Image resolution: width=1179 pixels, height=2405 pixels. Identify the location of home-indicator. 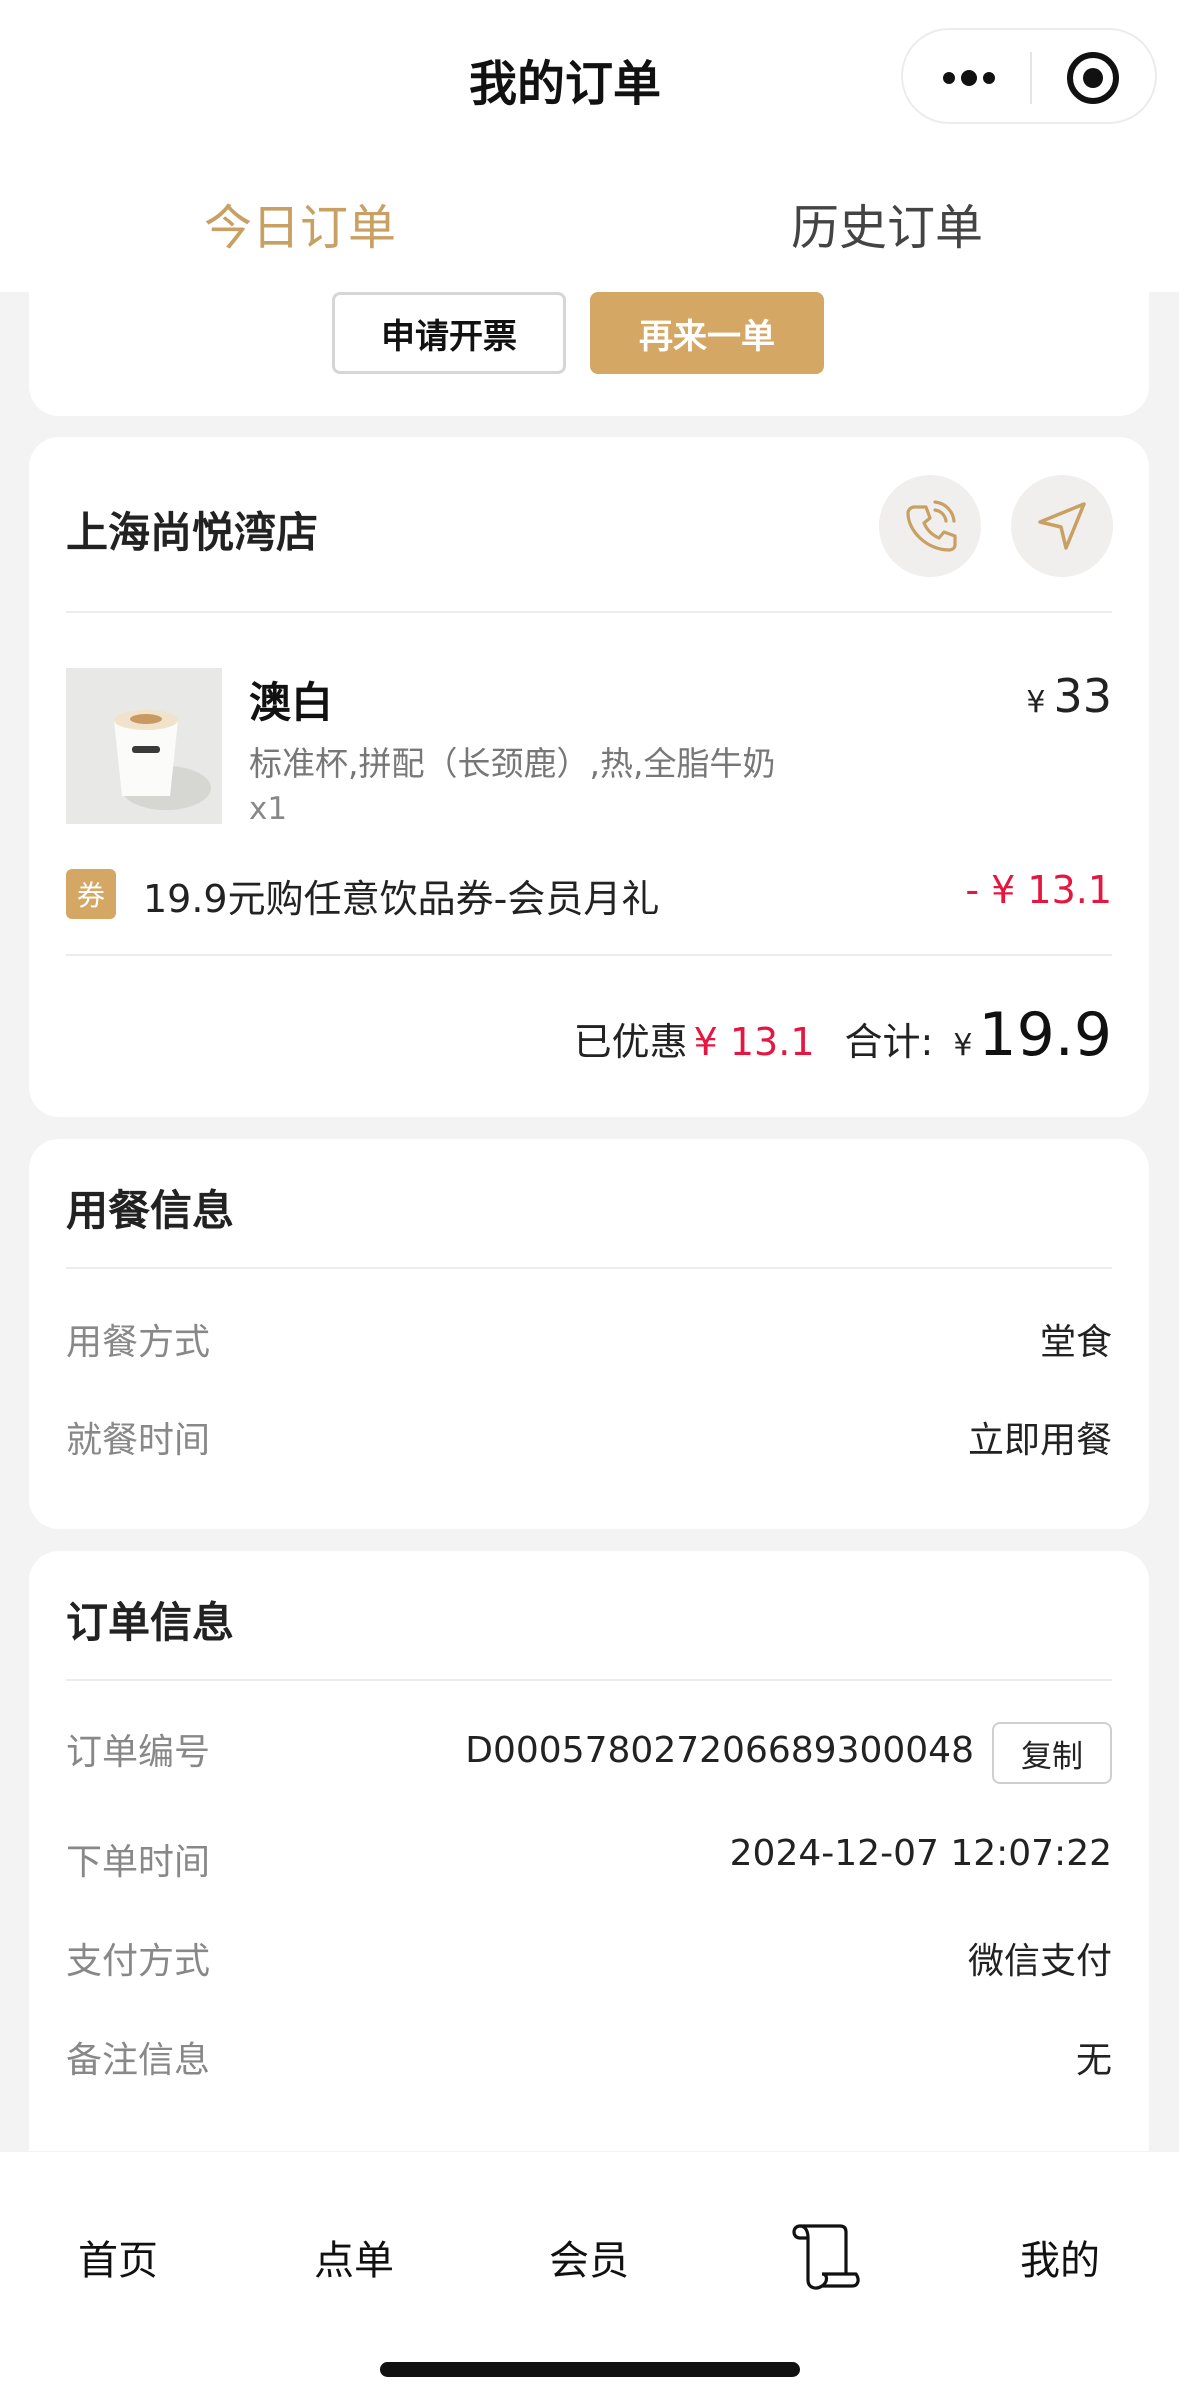
(590, 2369).